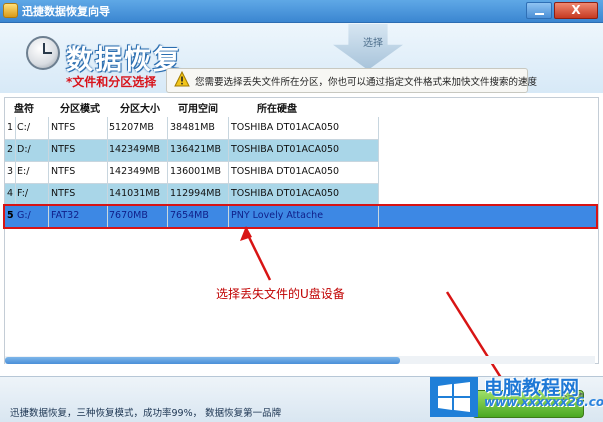 The height and width of the screenshot is (422, 603). What do you see at coordinates (454, 397) in the screenshot?
I see `windows-logo-icon` at bounding box center [454, 397].